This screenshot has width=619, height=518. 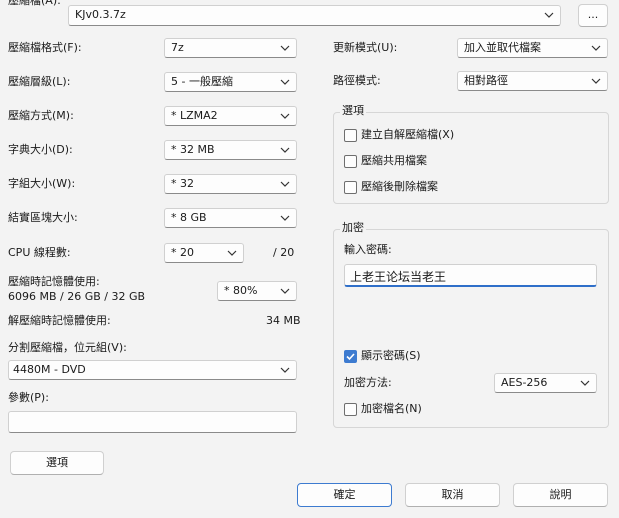 What do you see at coordinates (152, 422) in the screenshot?
I see `params-input` at bounding box center [152, 422].